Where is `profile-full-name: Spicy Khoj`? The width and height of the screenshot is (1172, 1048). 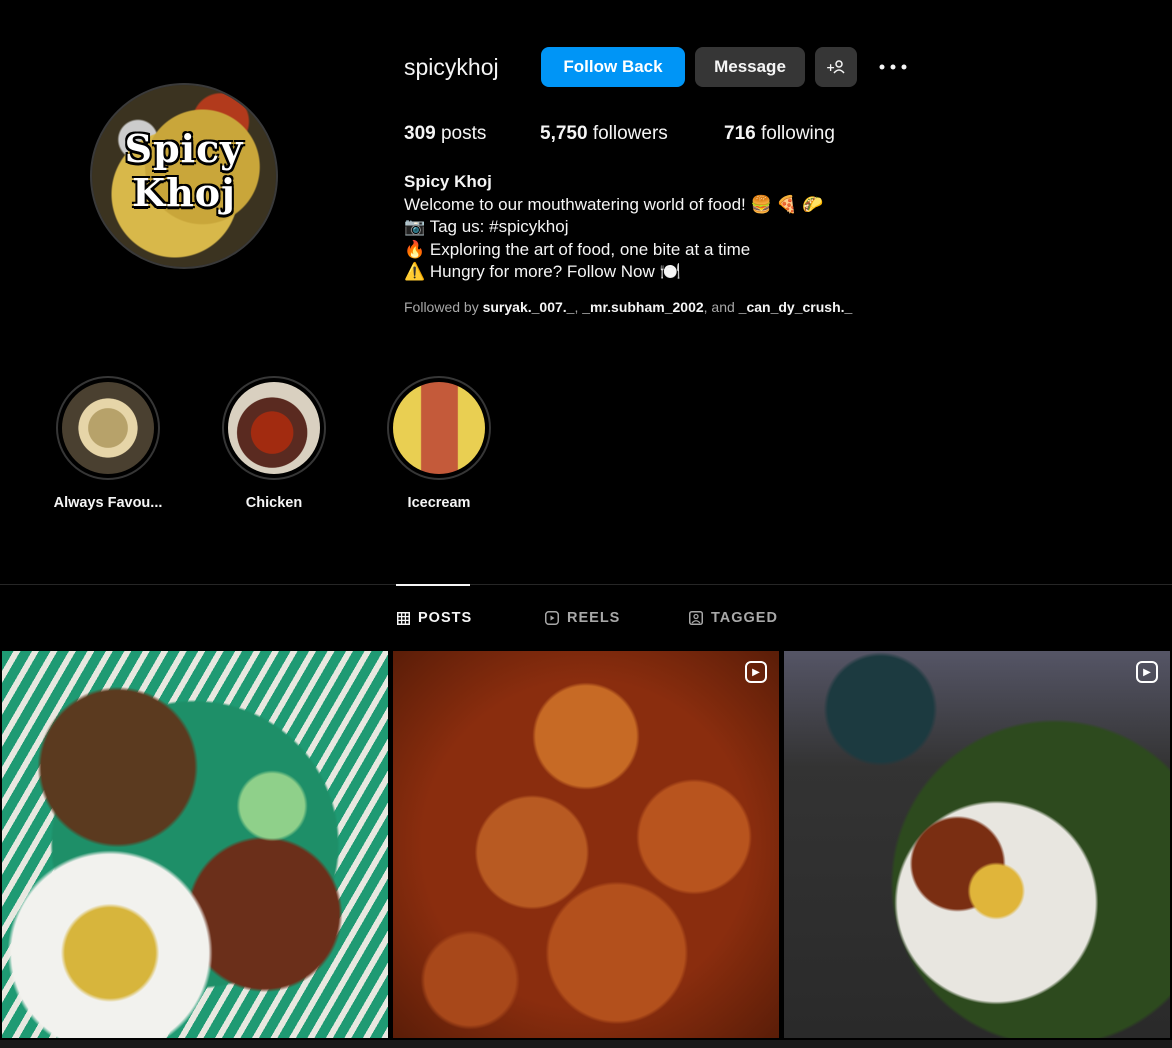
profile-full-name: Spicy Khoj is located at coordinates (448, 181).